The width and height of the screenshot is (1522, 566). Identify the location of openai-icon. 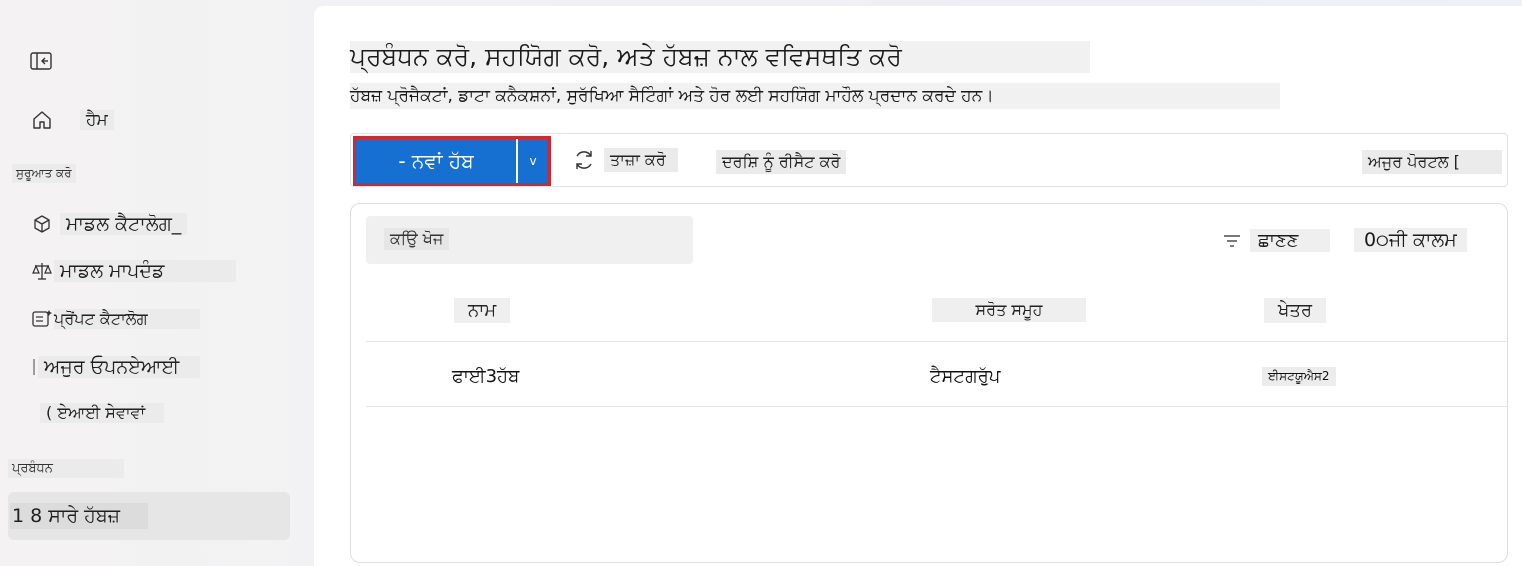
(34, 367).